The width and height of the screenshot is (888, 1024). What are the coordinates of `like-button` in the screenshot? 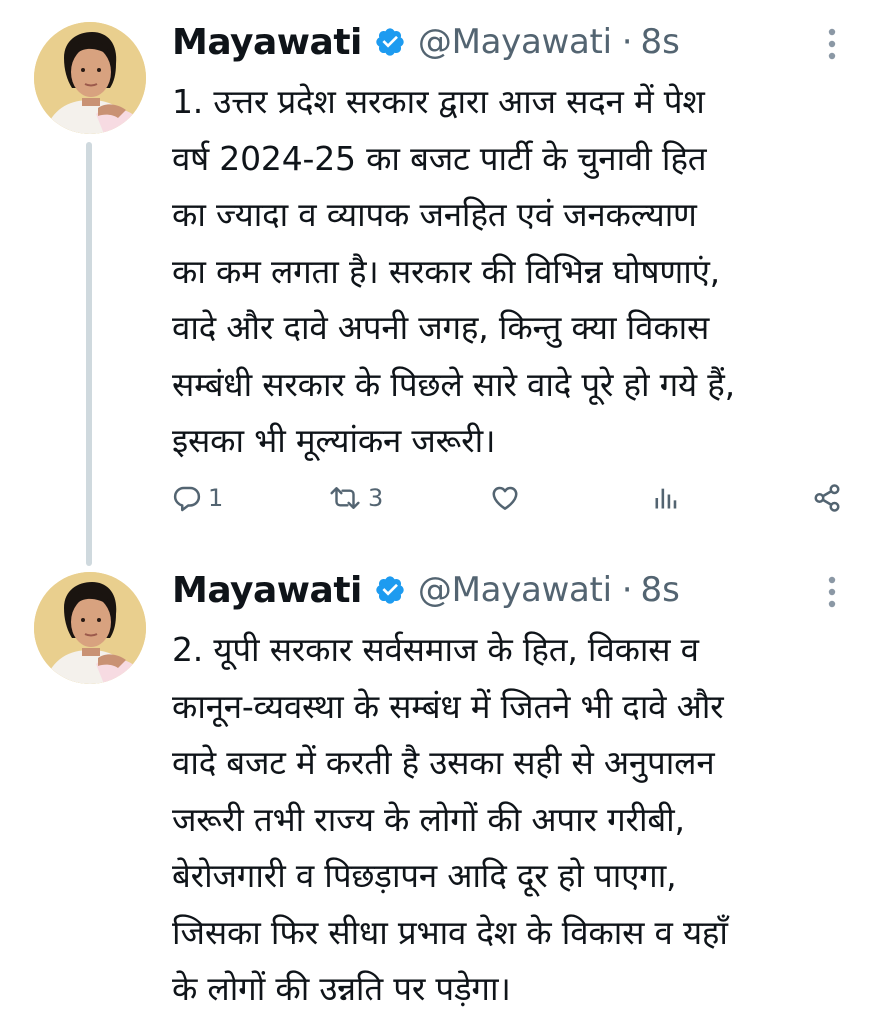 It's located at (505, 498).